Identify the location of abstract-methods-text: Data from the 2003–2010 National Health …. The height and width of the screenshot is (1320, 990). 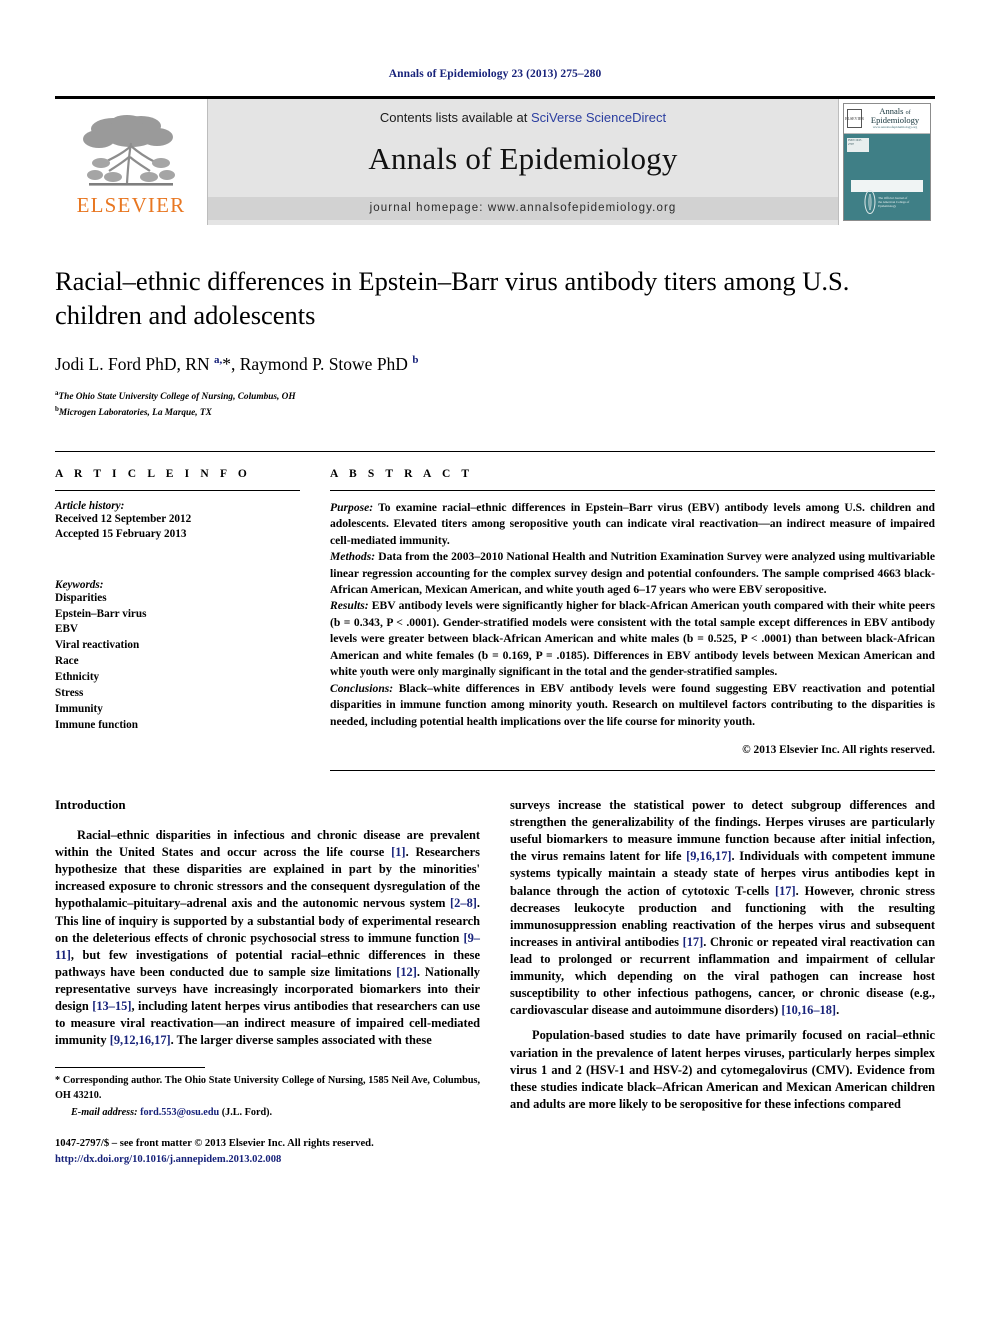
(632, 573).